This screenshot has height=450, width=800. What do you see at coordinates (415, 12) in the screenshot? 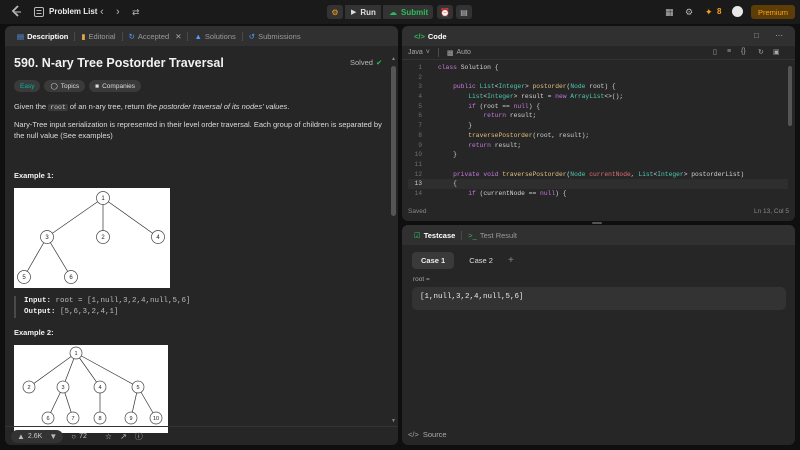
I see `submit-label: Submit` at bounding box center [415, 12].